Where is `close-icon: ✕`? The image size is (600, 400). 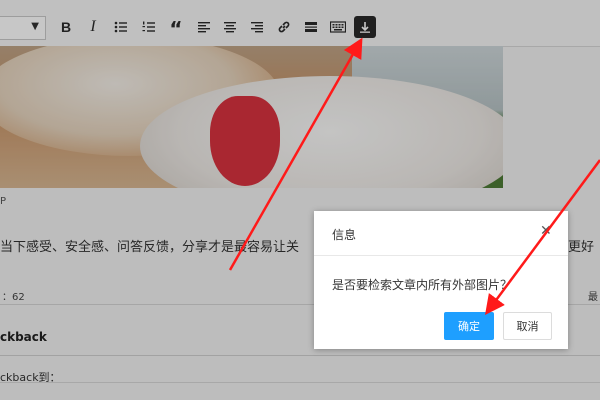 close-icon: ✕ is located at coordinates (546, 231).